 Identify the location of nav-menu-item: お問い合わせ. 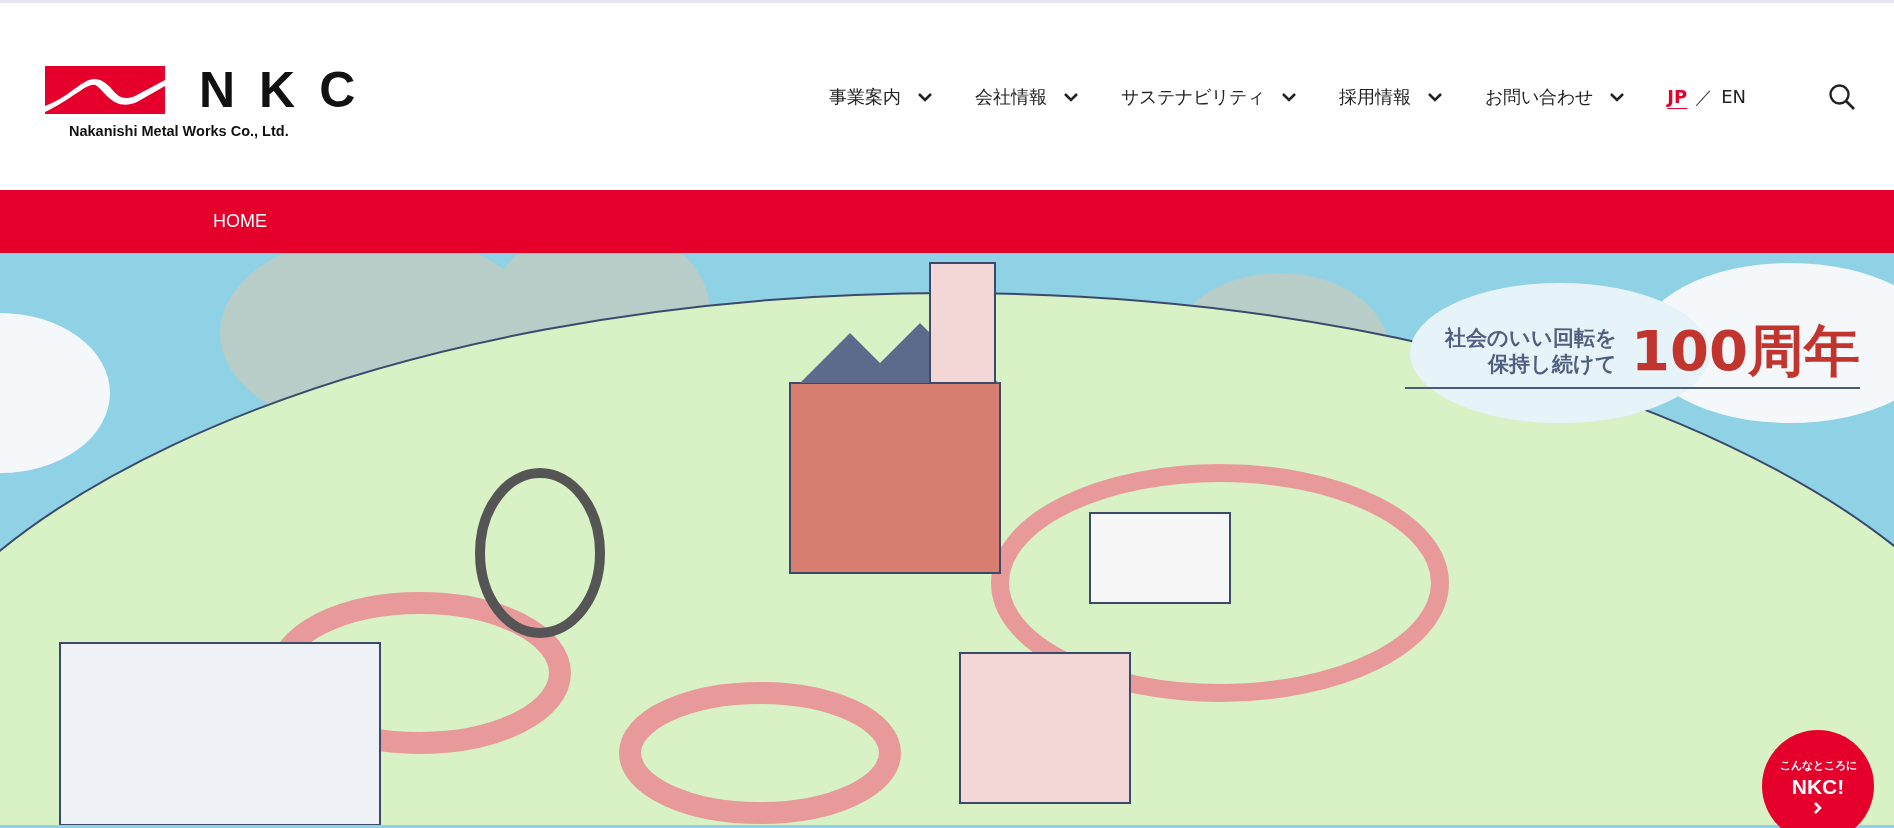
(1555, 96).